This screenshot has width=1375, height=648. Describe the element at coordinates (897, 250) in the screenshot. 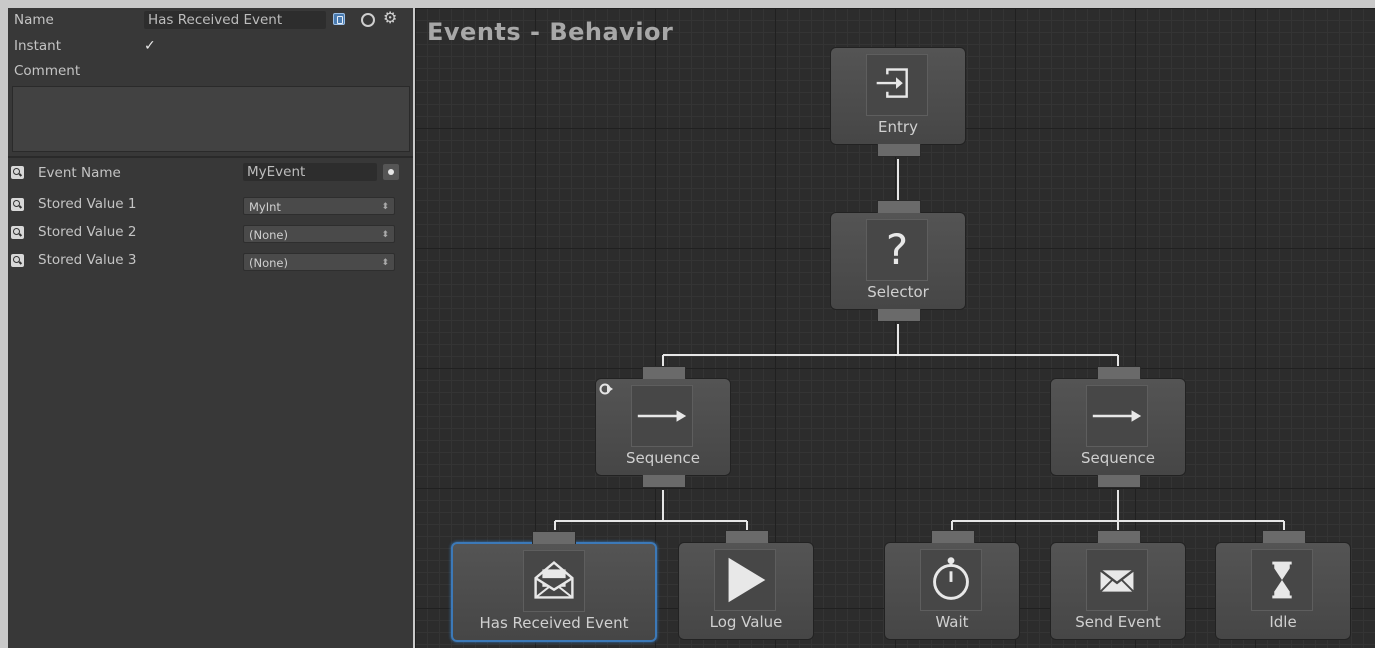

I see `question-icon: ?` at that location.